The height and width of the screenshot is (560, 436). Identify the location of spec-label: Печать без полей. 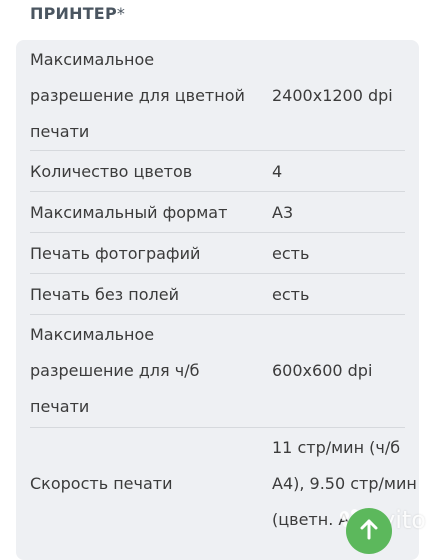
(104, 294).